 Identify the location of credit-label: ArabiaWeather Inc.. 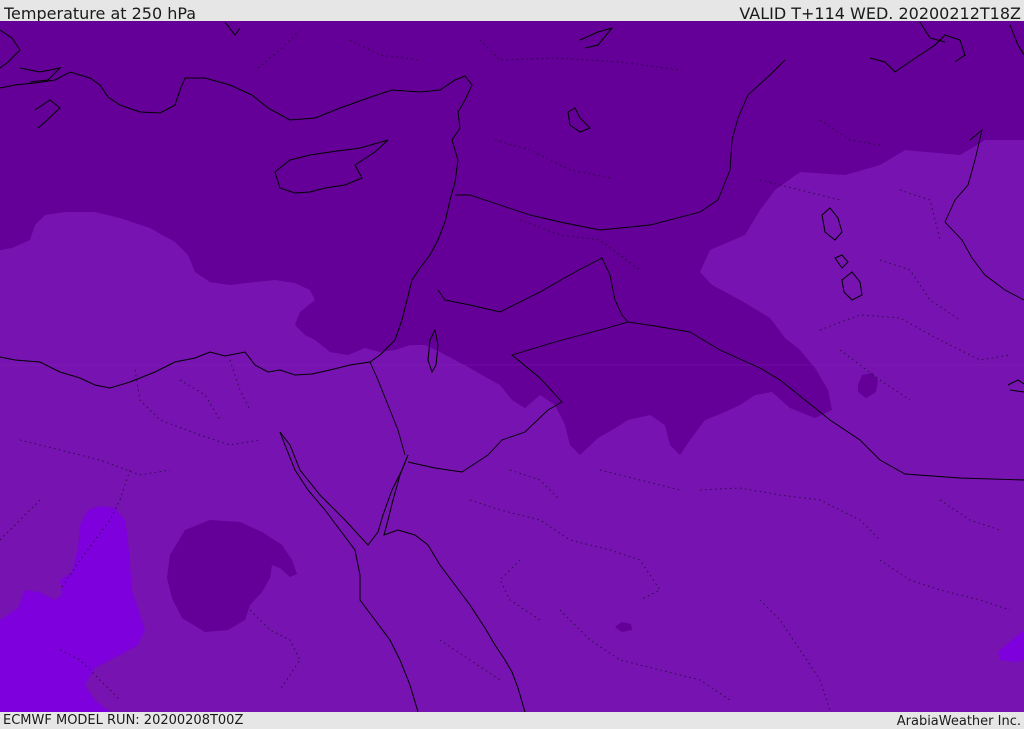
(958, 721).